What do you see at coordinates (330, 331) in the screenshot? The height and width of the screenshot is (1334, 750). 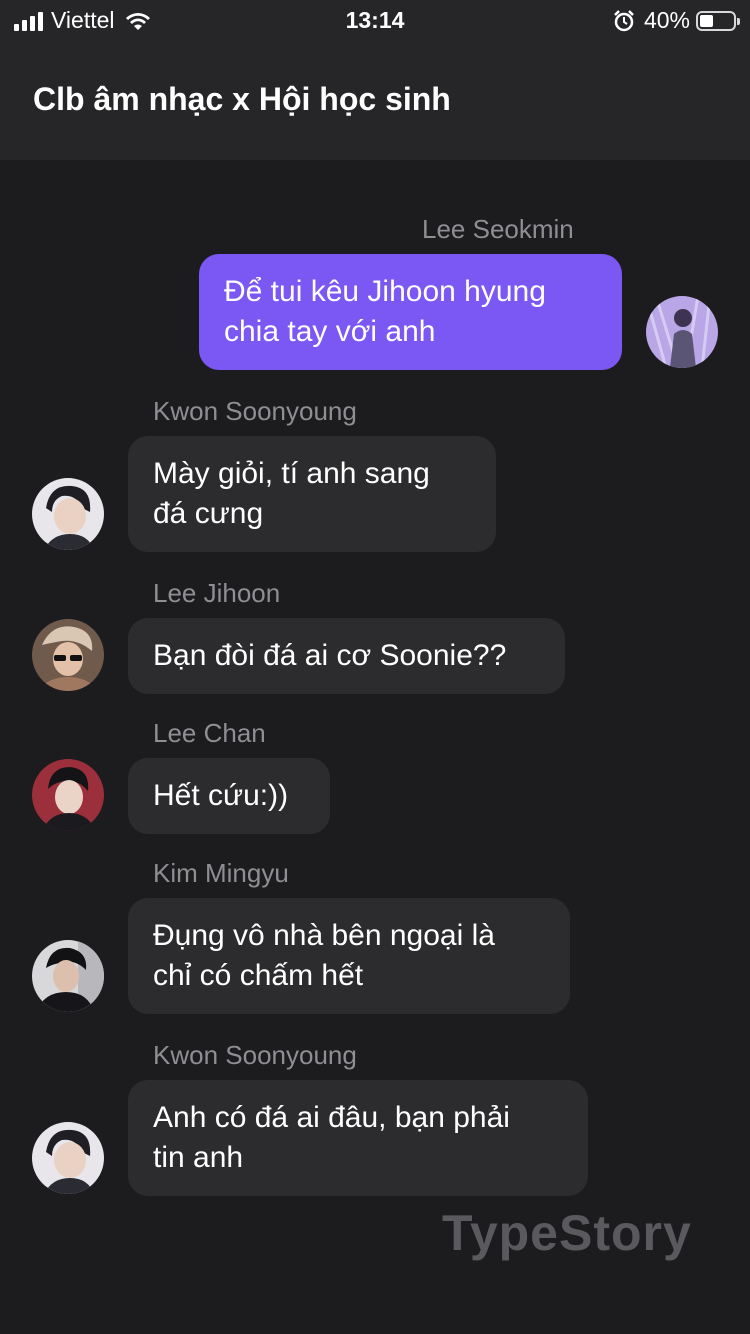 I see `message-line: chia tay với anh` at bounding box center [330, 331].